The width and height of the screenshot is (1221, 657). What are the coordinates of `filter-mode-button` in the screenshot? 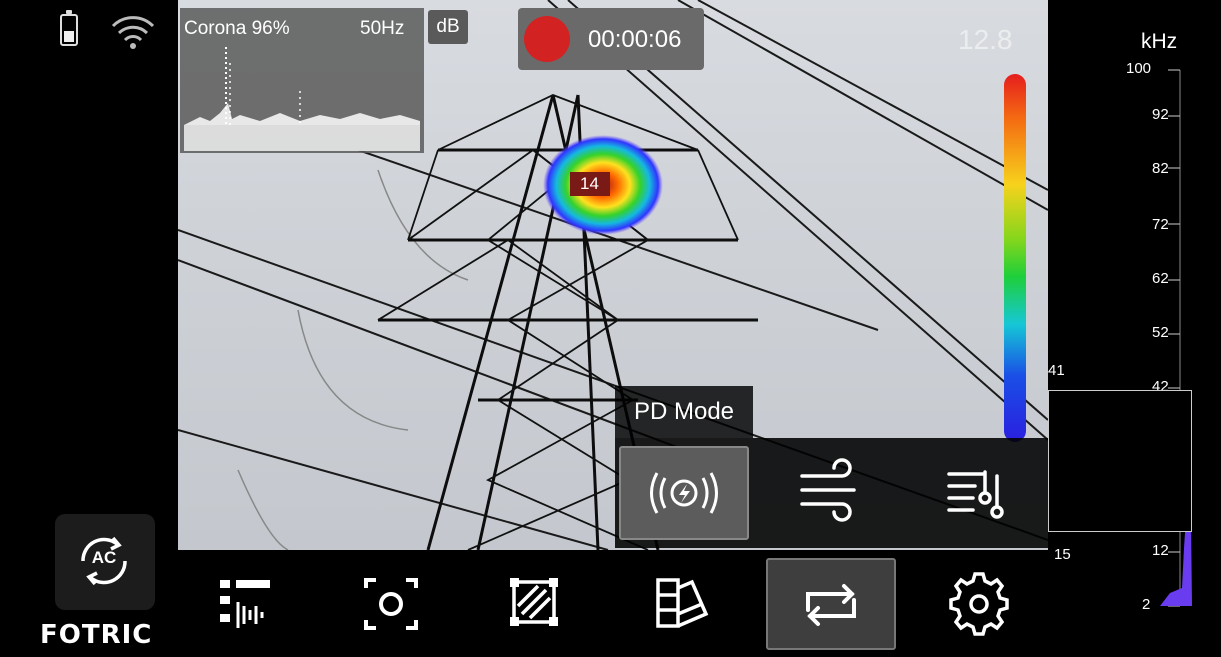 It's located at (975, 493).